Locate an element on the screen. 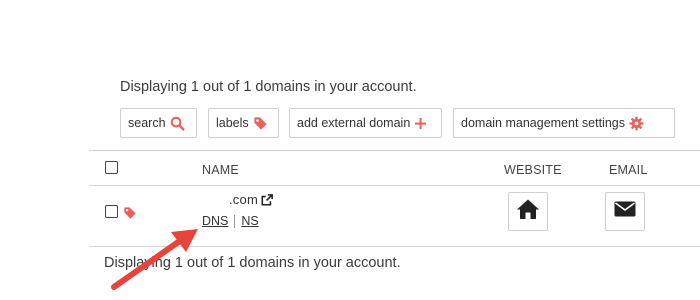  header-divider is located at coordinates (394, 185).